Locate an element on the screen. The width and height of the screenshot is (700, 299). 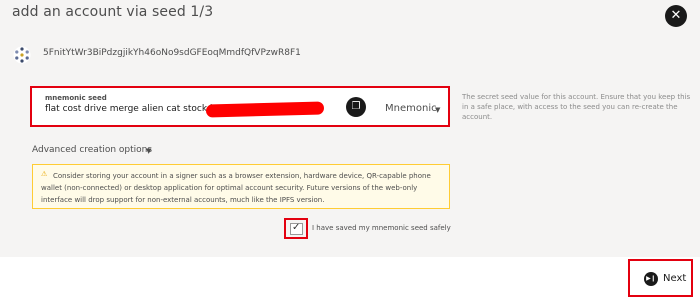
seed-type-select: Mnemonic is located at coordinates (411, 108).